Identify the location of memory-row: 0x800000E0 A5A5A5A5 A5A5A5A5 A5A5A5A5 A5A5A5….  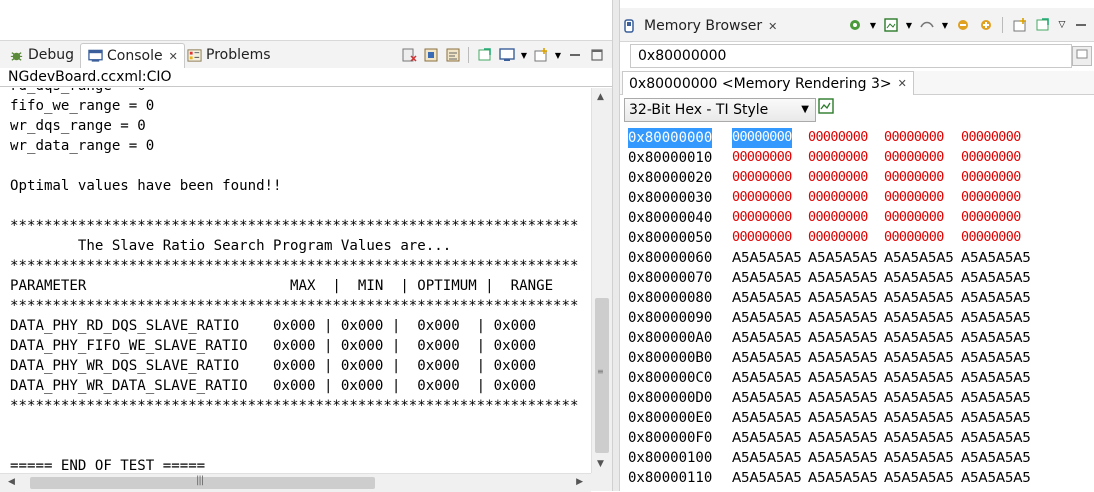
(861, 418).